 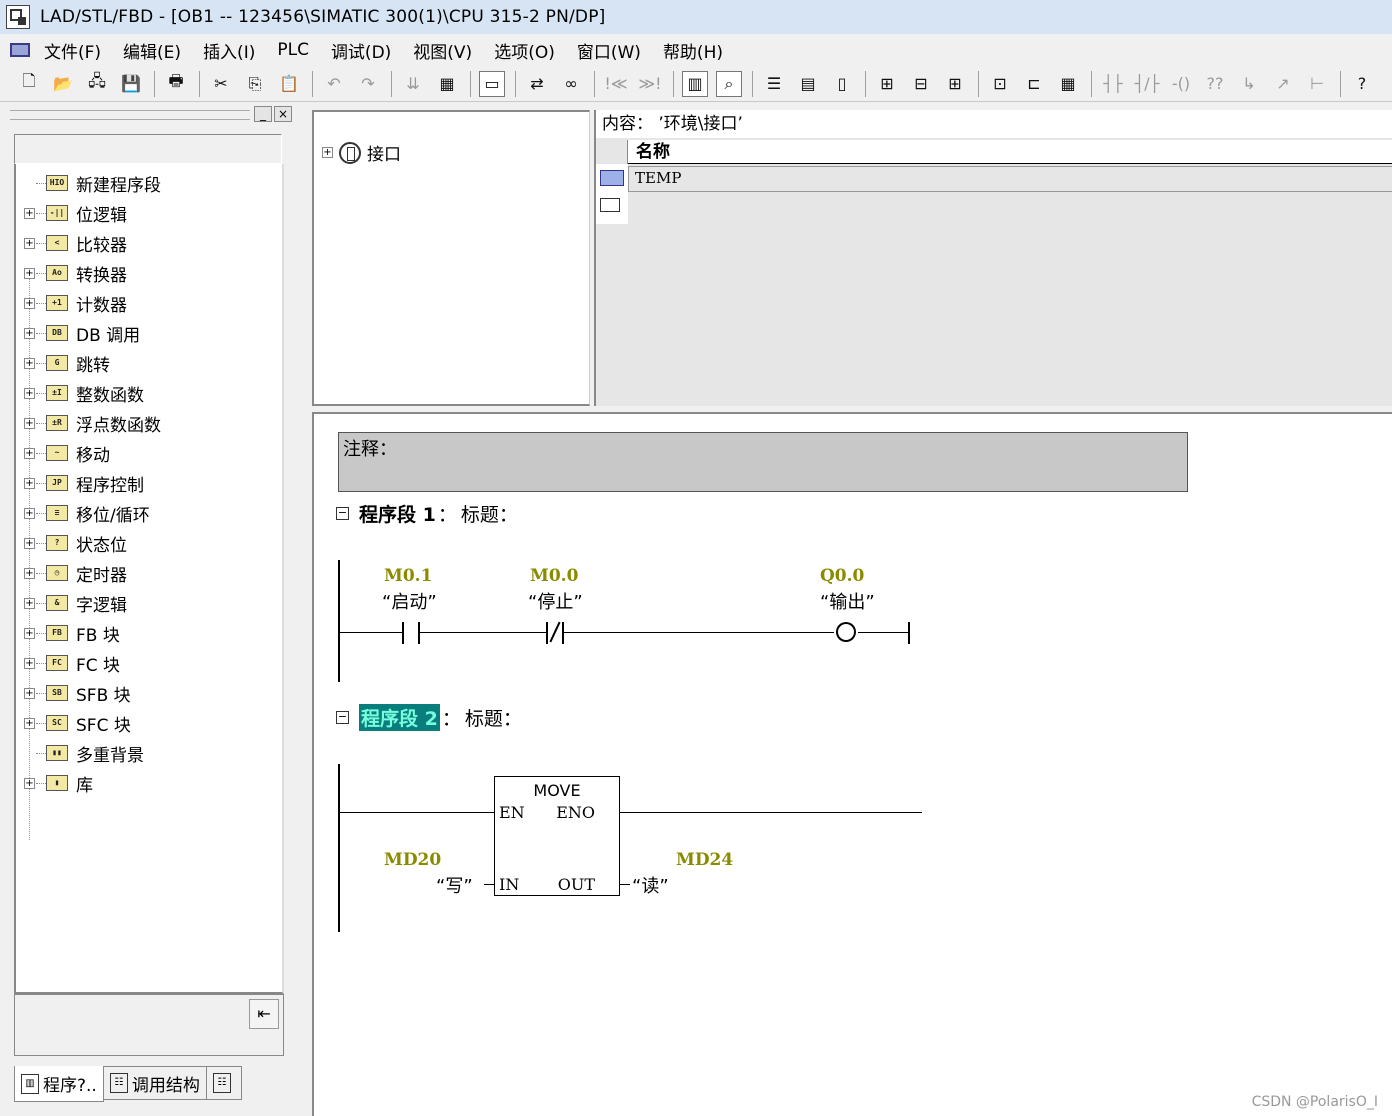 What do you see at coordinates (1000, 84) in the screenshot?
I see `box-icon: ⊡` at bounding box center [1000, 84].